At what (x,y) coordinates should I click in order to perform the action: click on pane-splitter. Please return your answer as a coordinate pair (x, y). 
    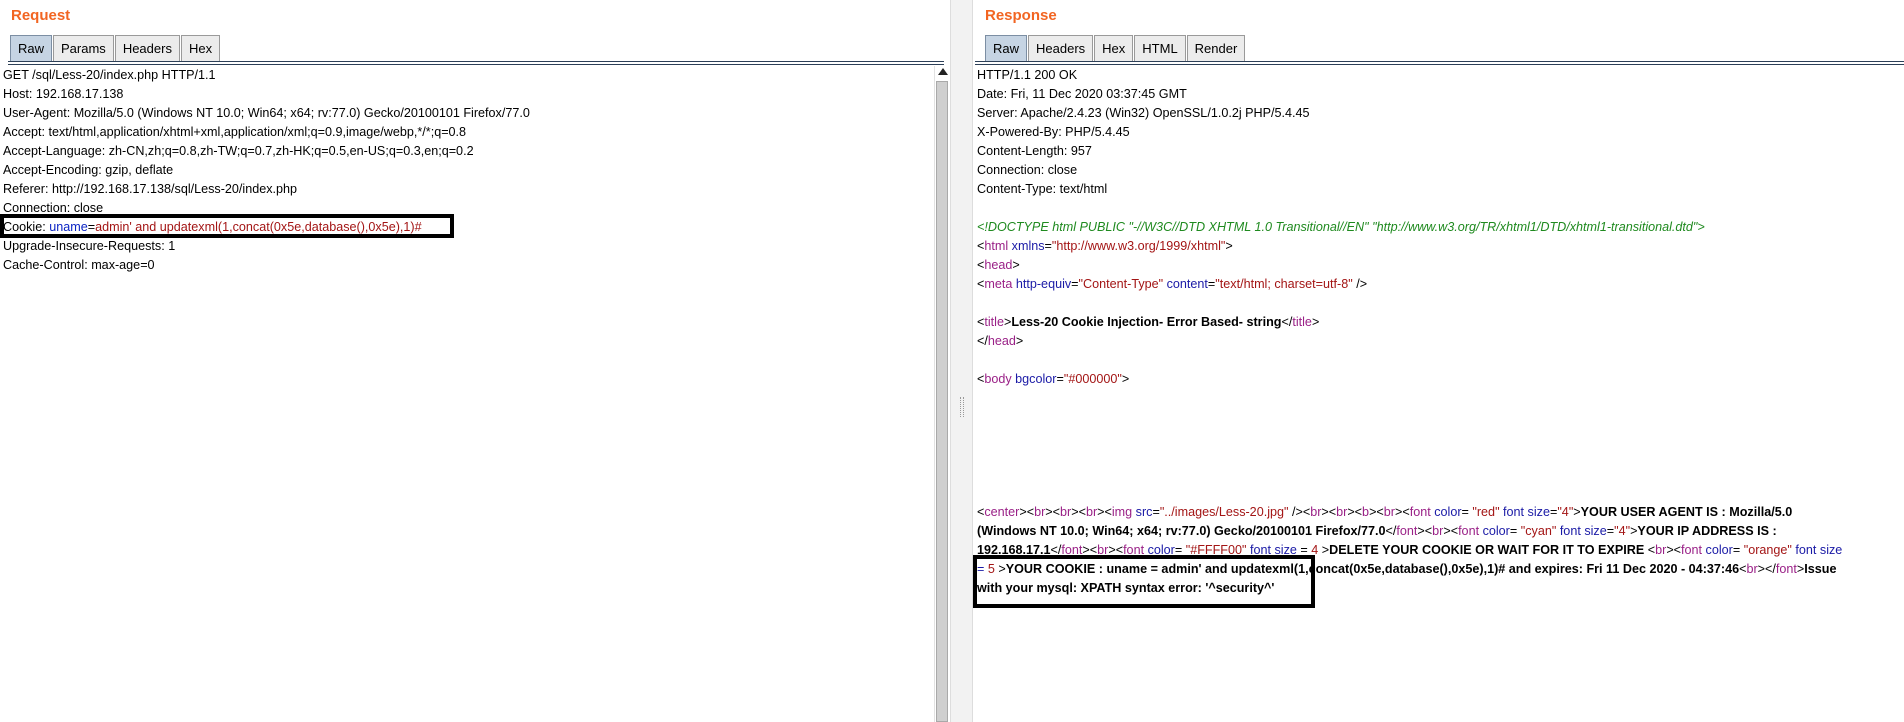
    Looking at the image, I should click on (961, 361).